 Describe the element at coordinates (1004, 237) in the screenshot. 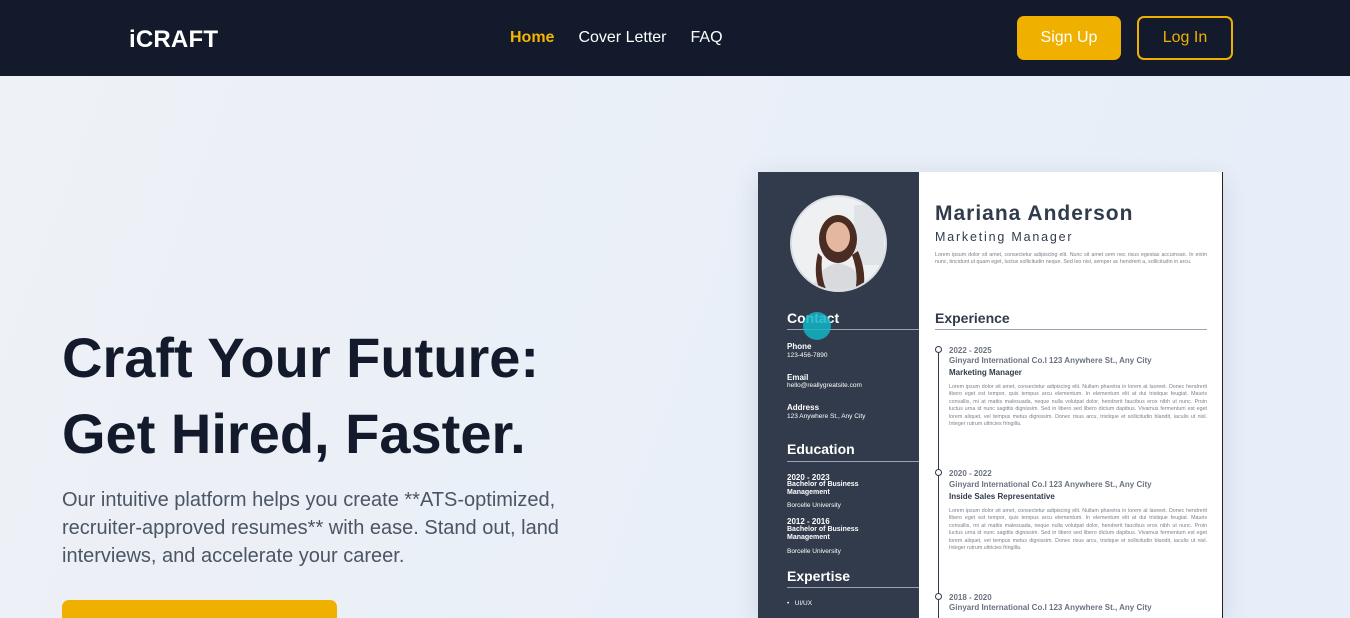

I see `resume-role: Marketing Manager` at that location.